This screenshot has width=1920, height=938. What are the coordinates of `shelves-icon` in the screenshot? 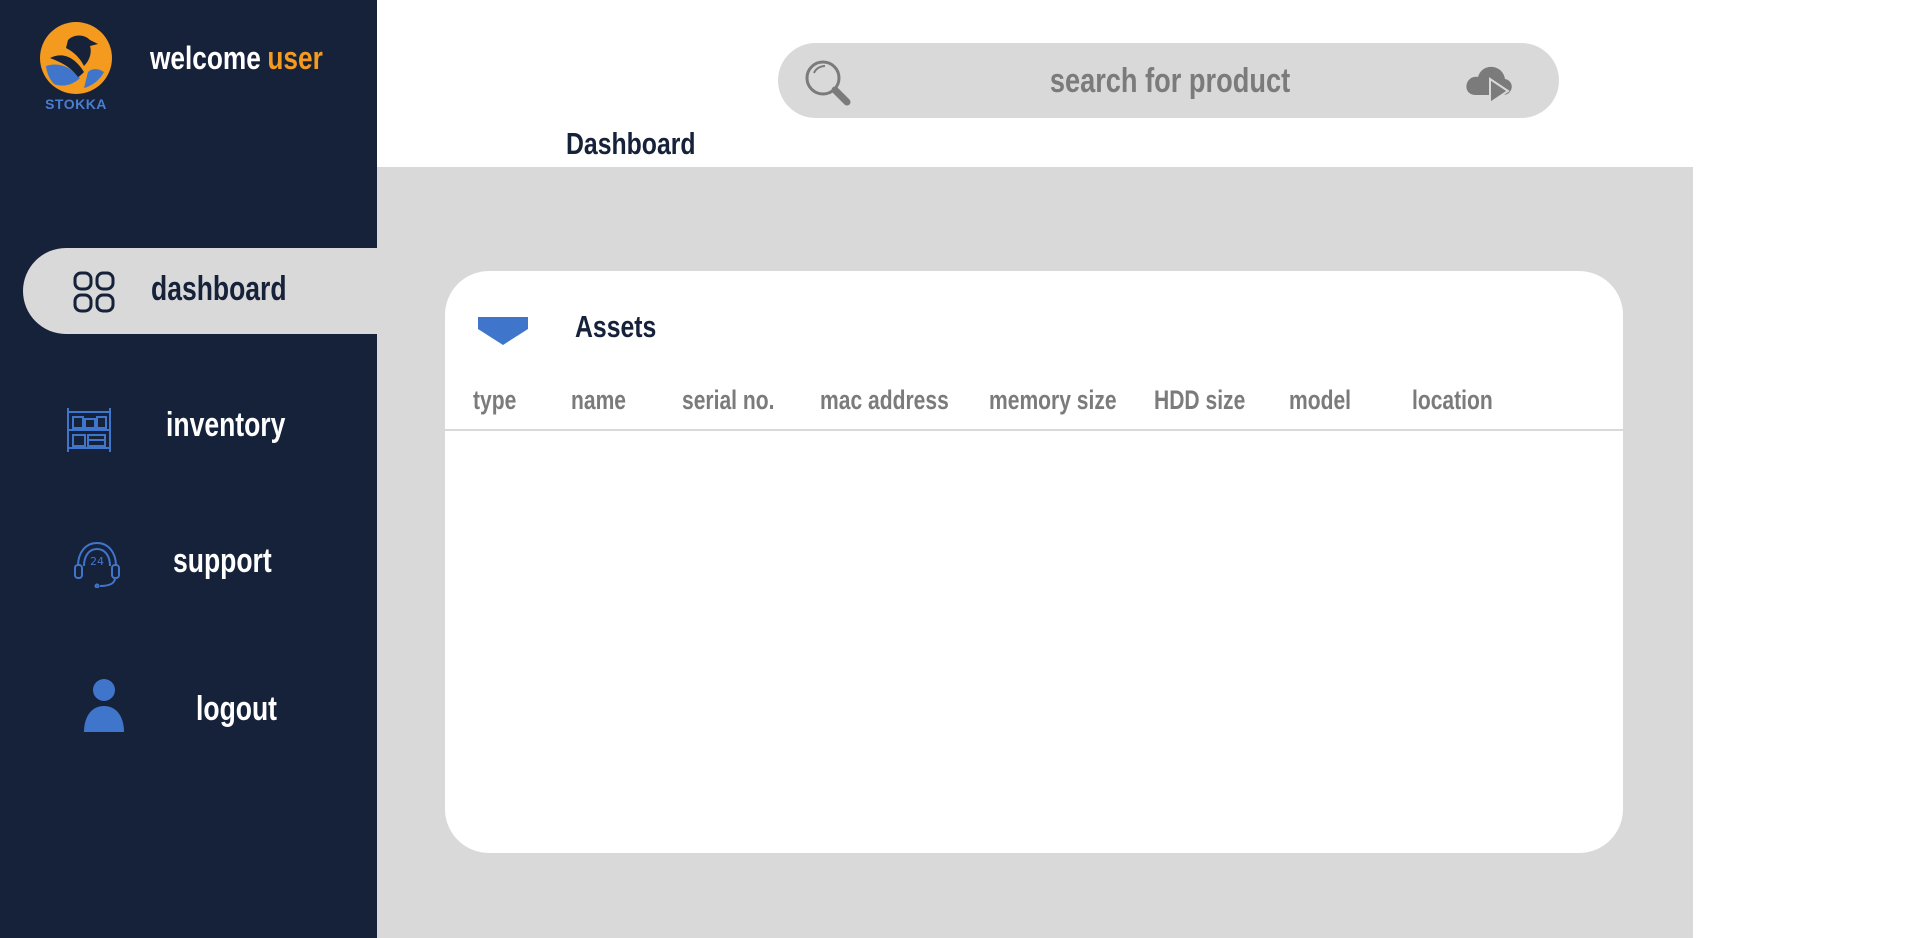 It's located at (89, 430).